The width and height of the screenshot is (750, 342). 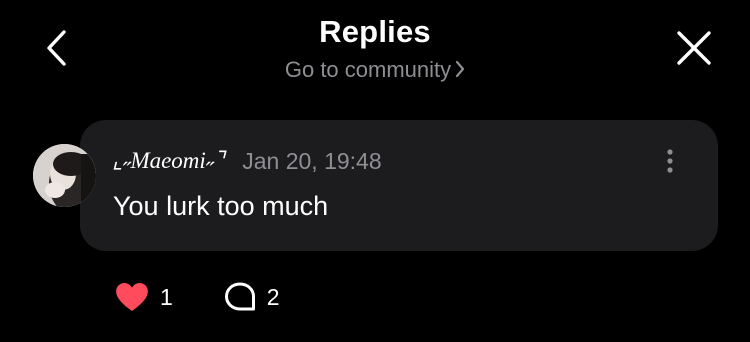 I want to click on close-button, so click(x=694, y=48).